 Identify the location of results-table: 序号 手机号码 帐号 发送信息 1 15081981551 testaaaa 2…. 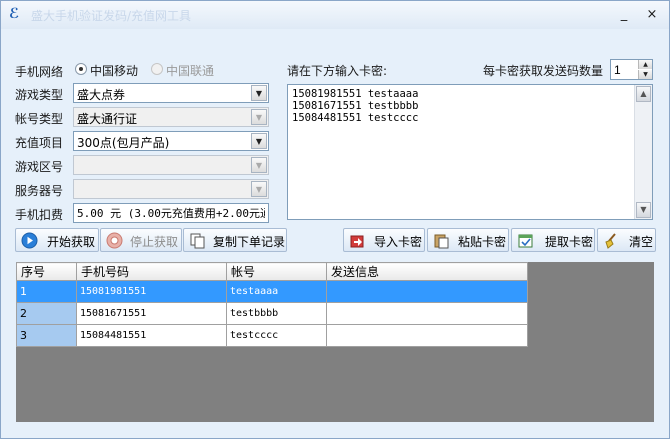
(272, 304).